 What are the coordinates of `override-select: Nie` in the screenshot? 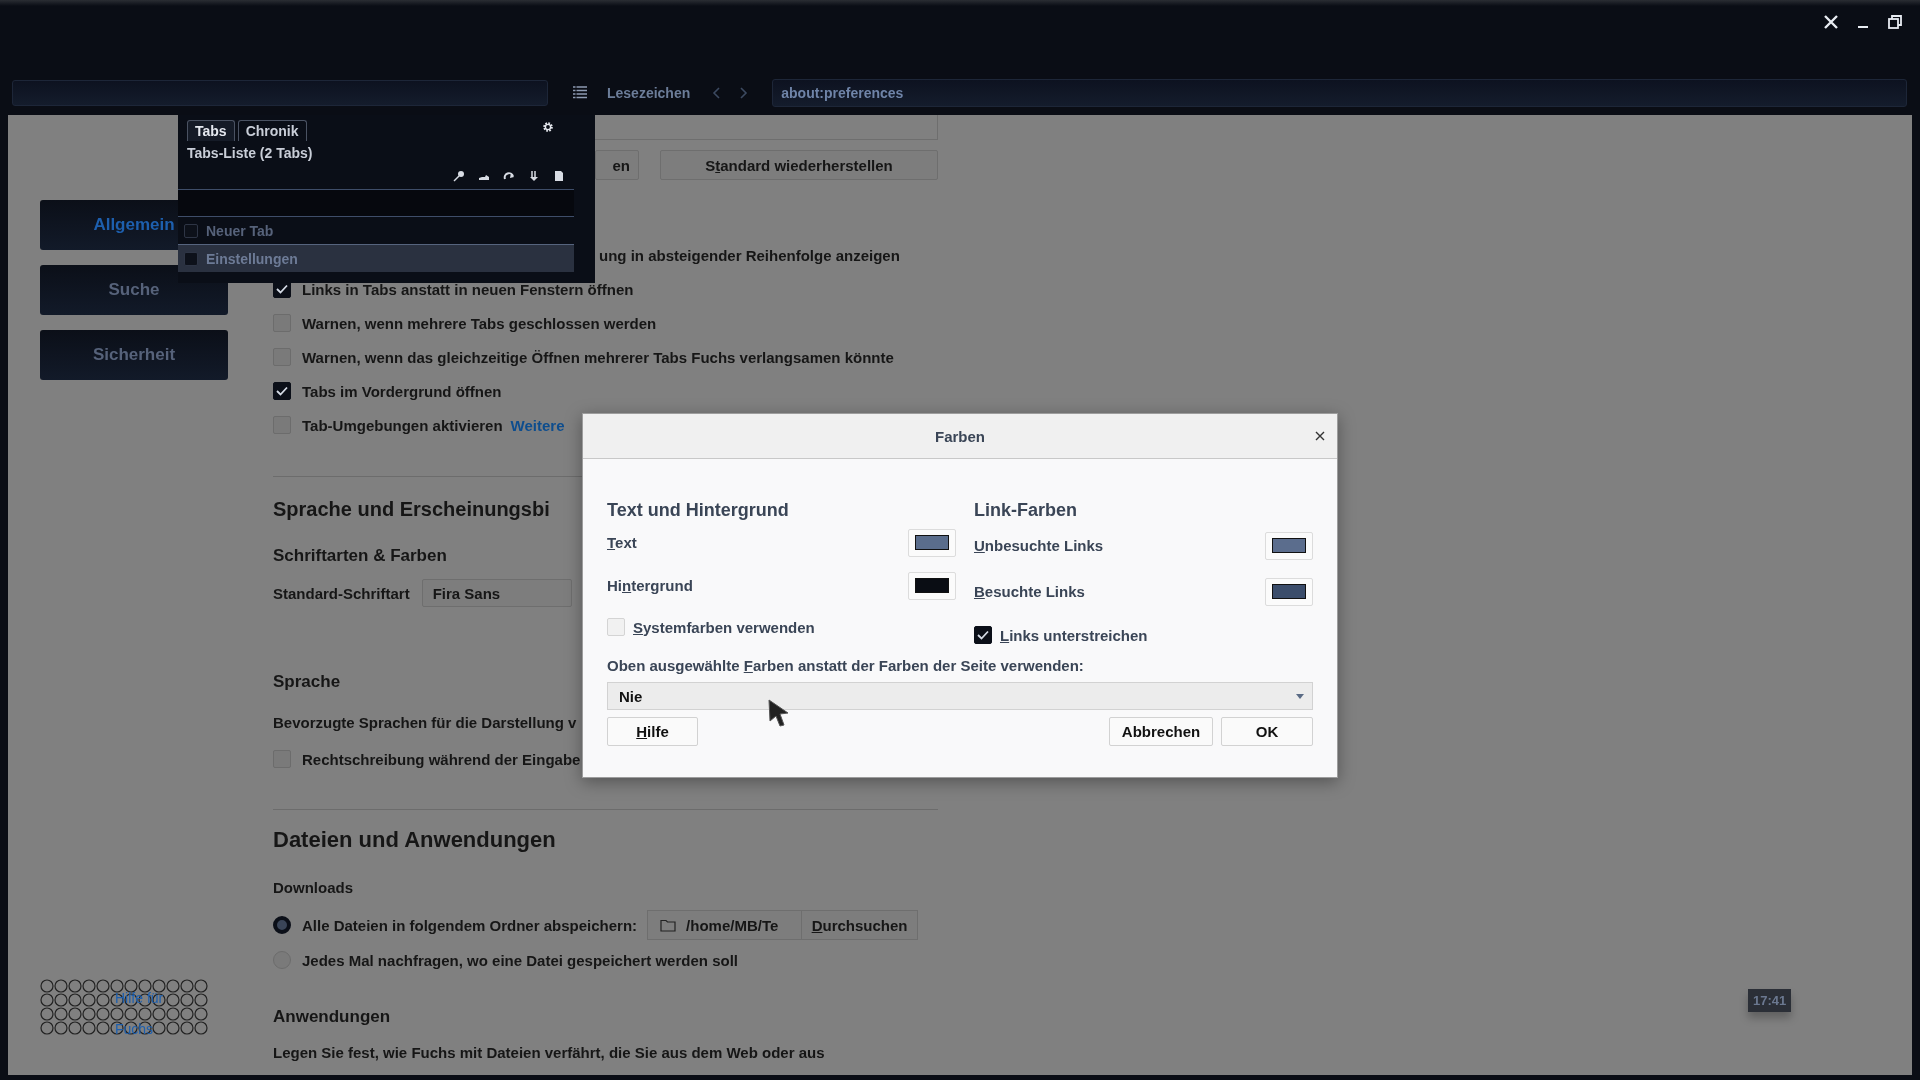 It's located at (960, 696).